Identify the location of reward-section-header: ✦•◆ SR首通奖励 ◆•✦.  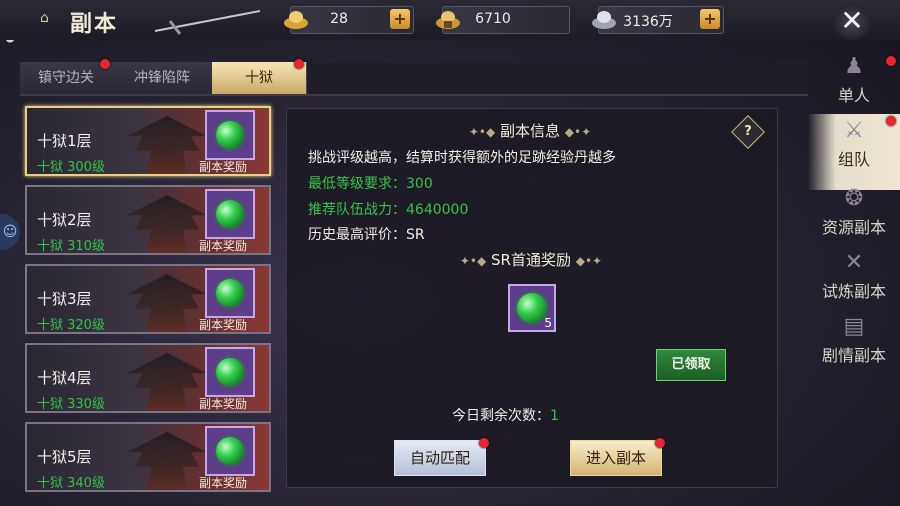
(531, 259).